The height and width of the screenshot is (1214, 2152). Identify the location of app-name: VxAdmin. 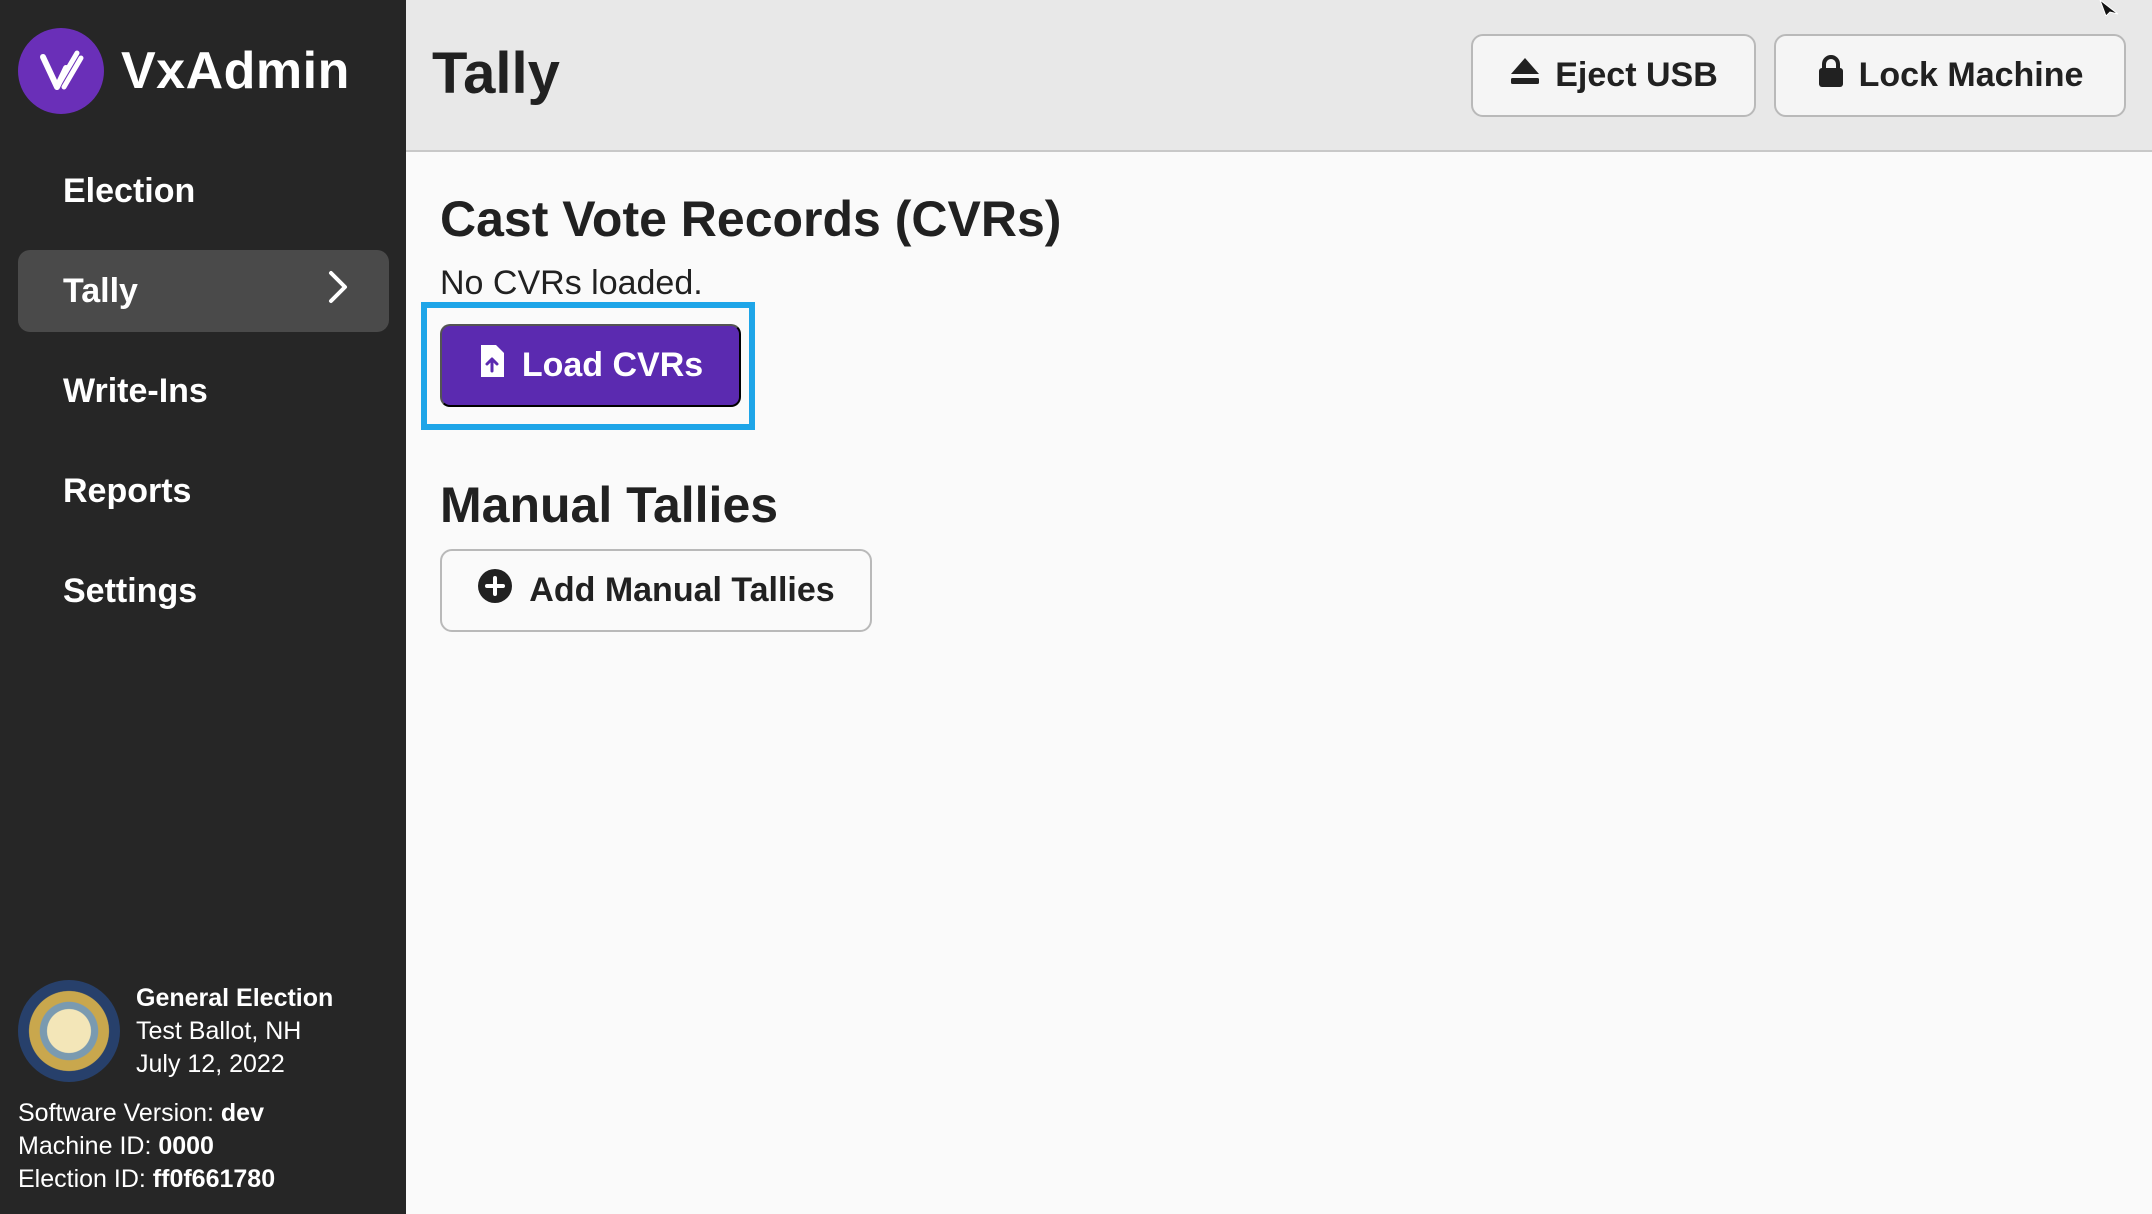
(235, 71).